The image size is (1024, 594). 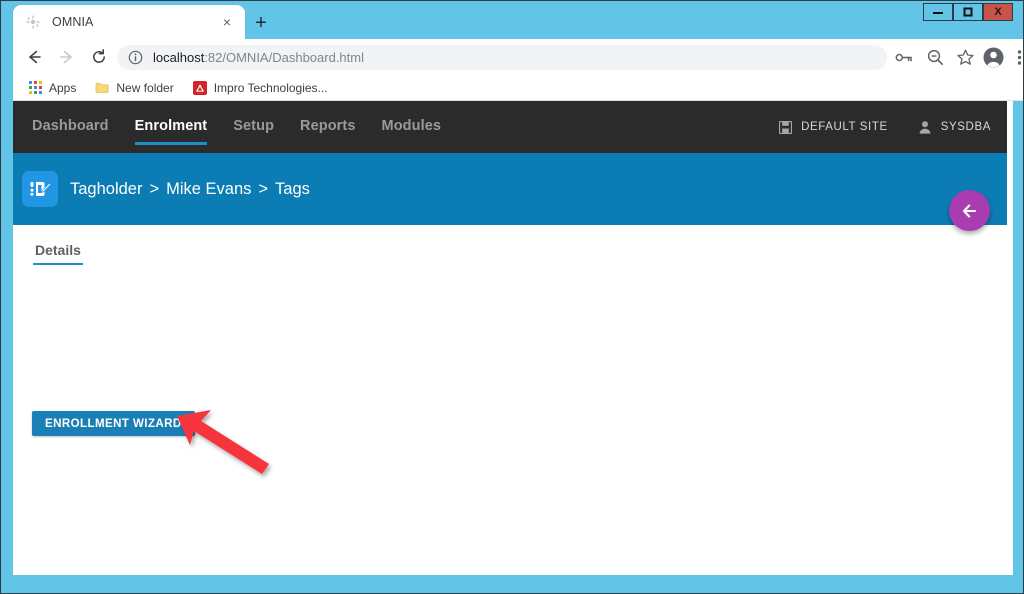 I want to click on breadcrumb-item-mike-evans: Mike Evans, so click(x=208, y=189).